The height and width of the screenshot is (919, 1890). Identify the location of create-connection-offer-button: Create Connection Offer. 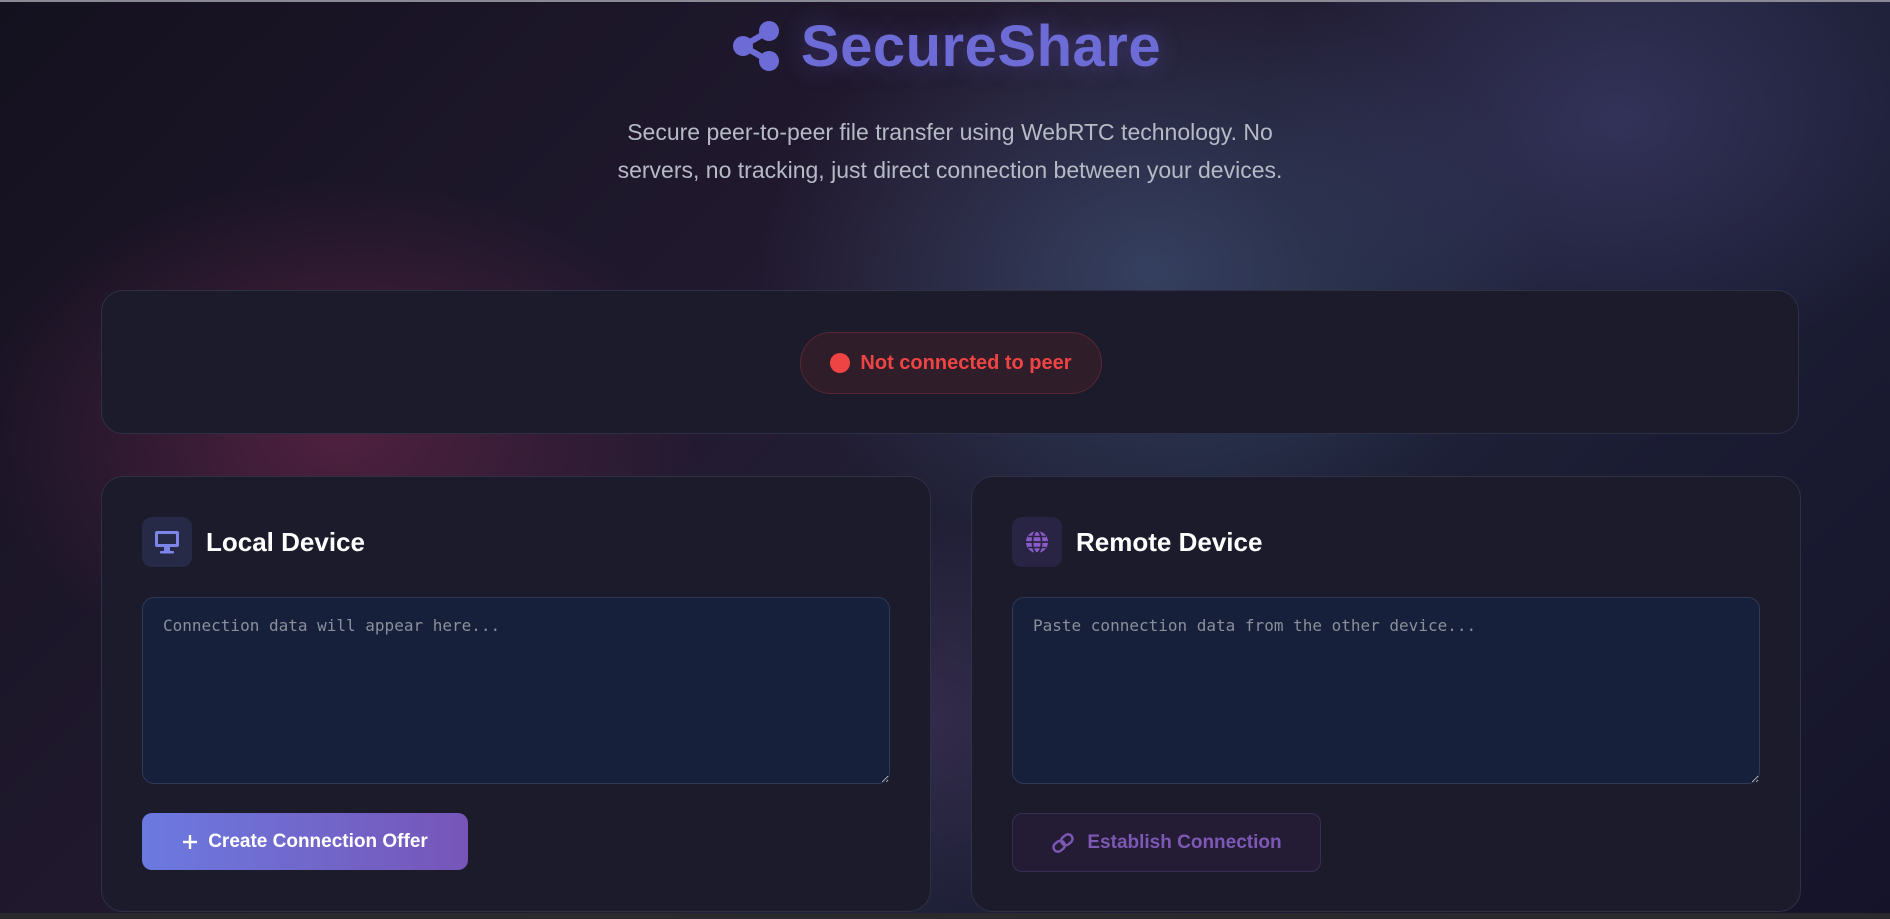
(305, 841).